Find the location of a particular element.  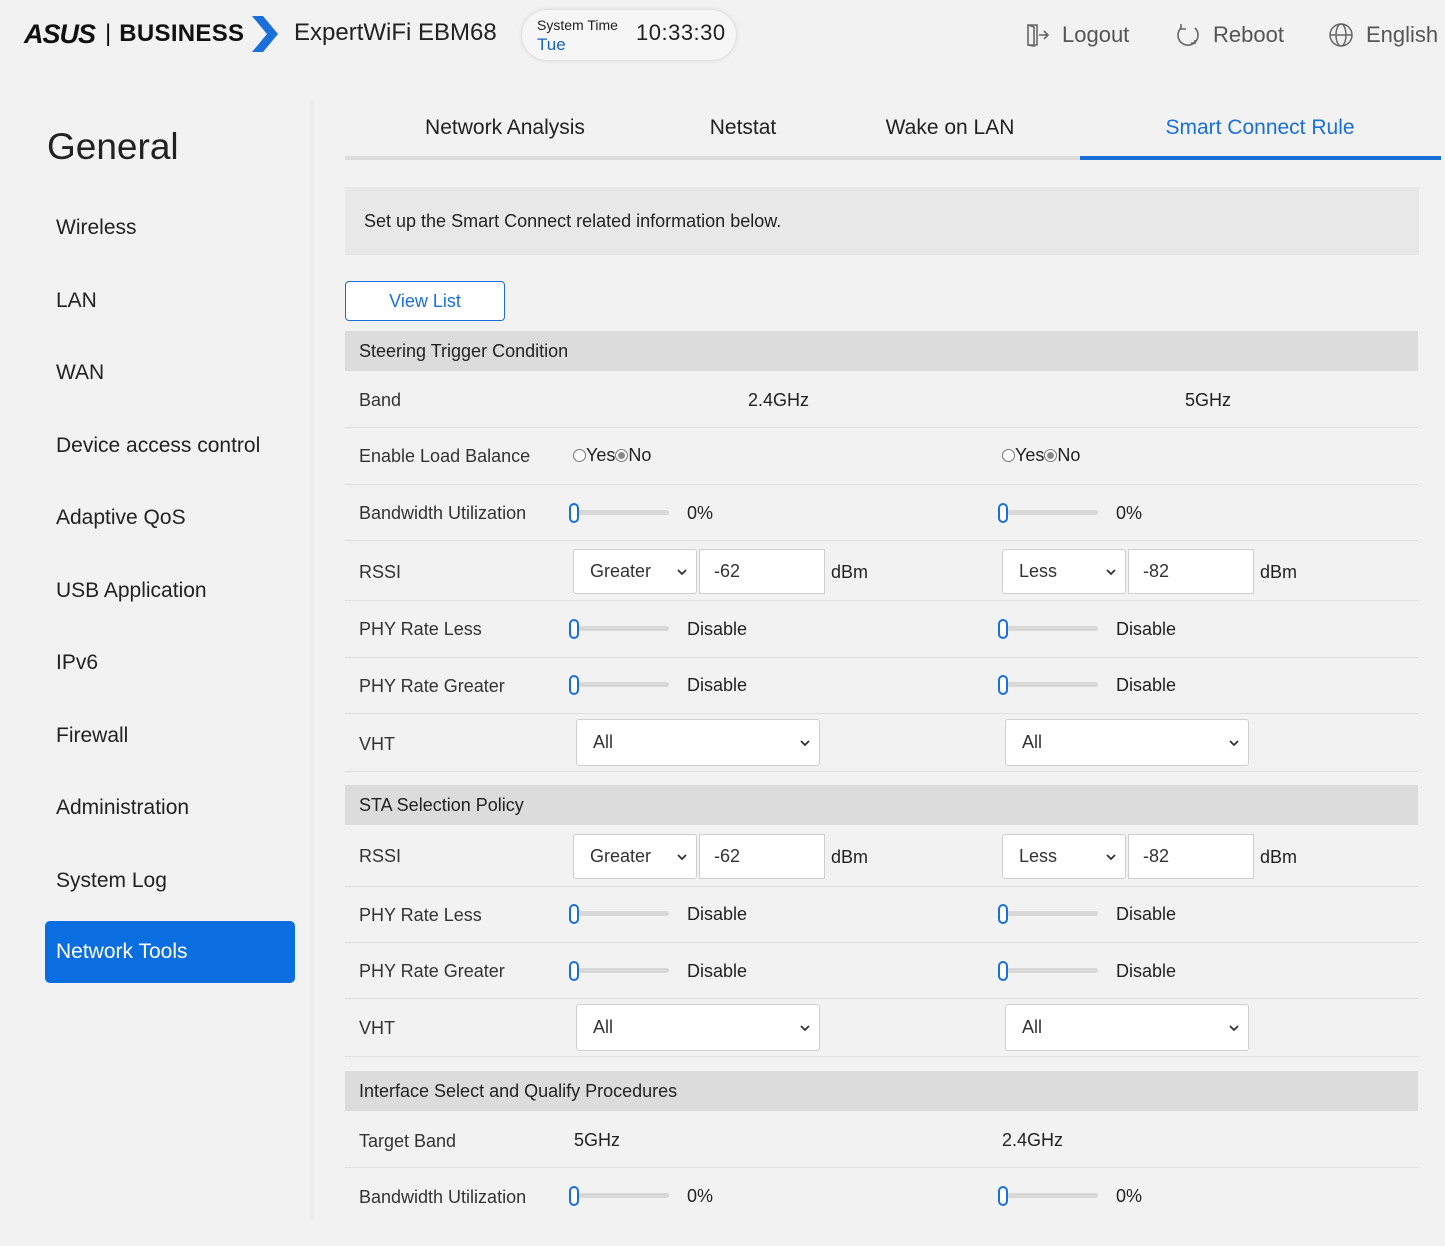

reboot-icon is located at coordinates (1188, 35).